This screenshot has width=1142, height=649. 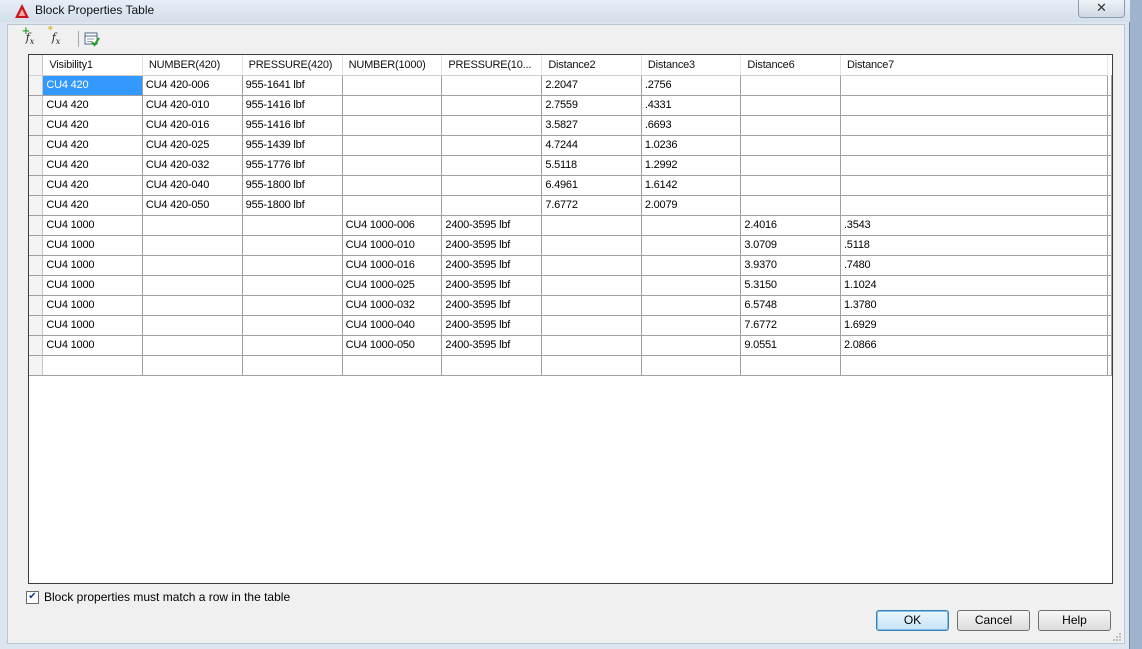 I want to click on table-cell: 3.5827, so click(x=591, y=125).